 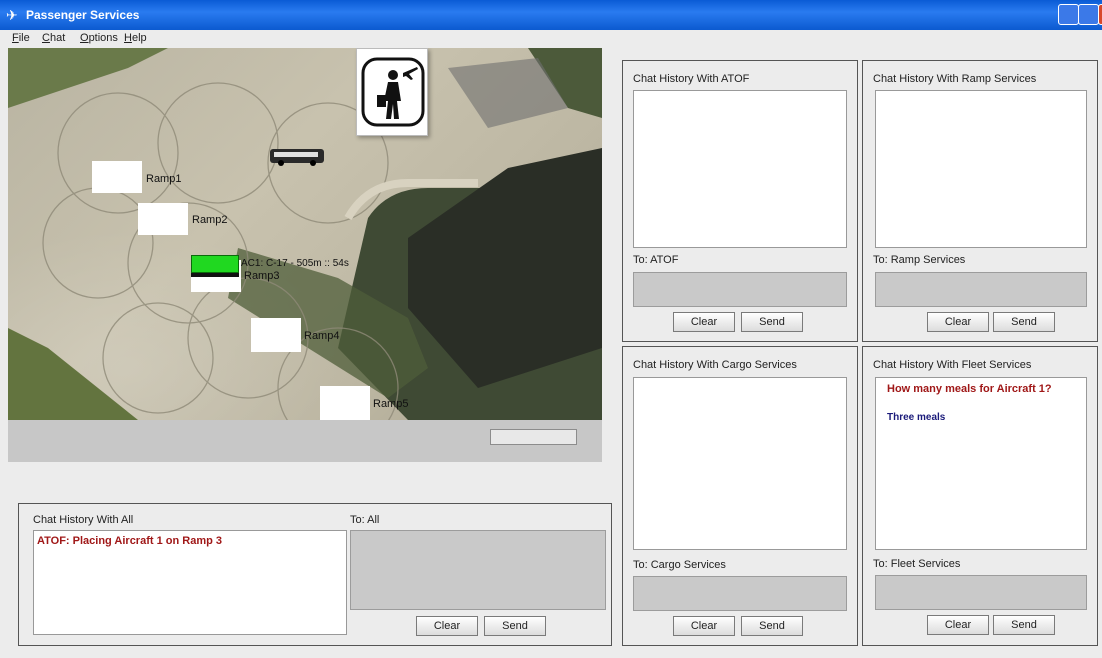 I want to click on passenger-icon, so click(x=392, y=92).